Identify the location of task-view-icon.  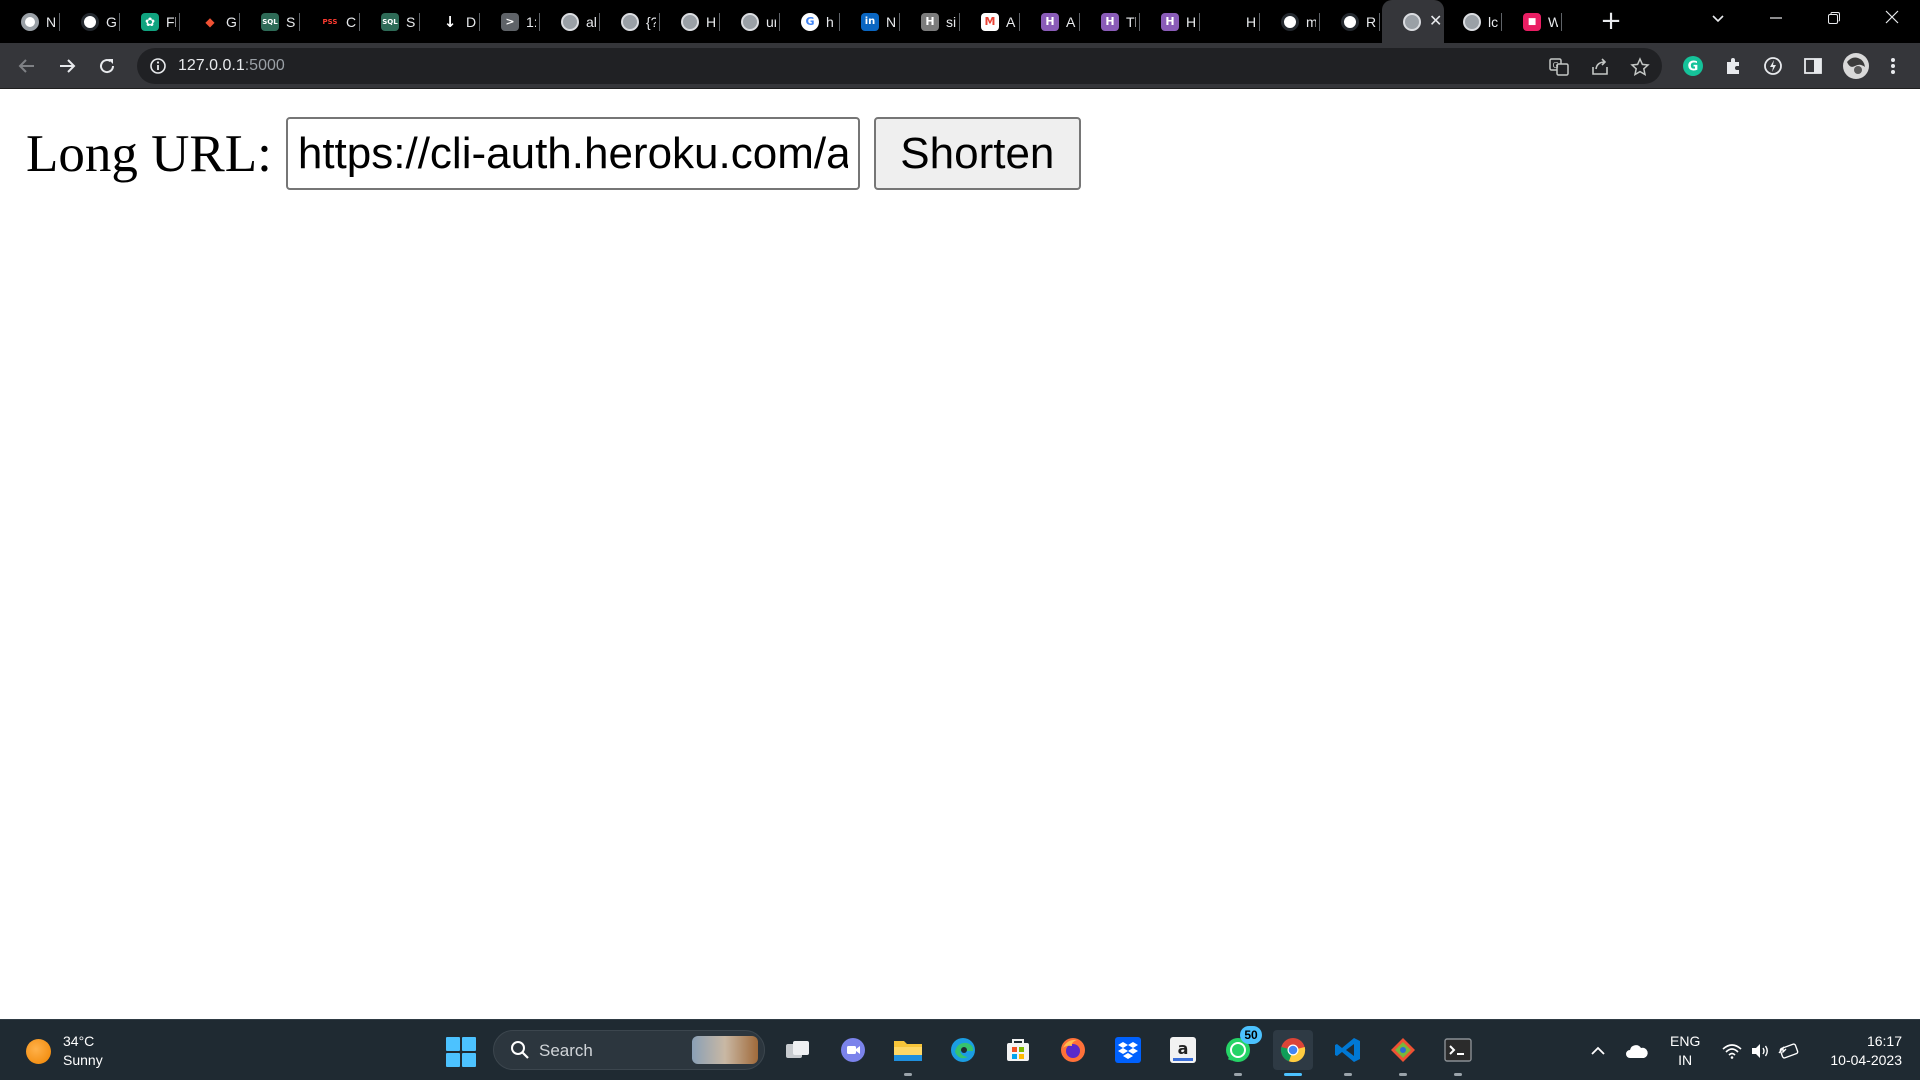
(798, 1050).